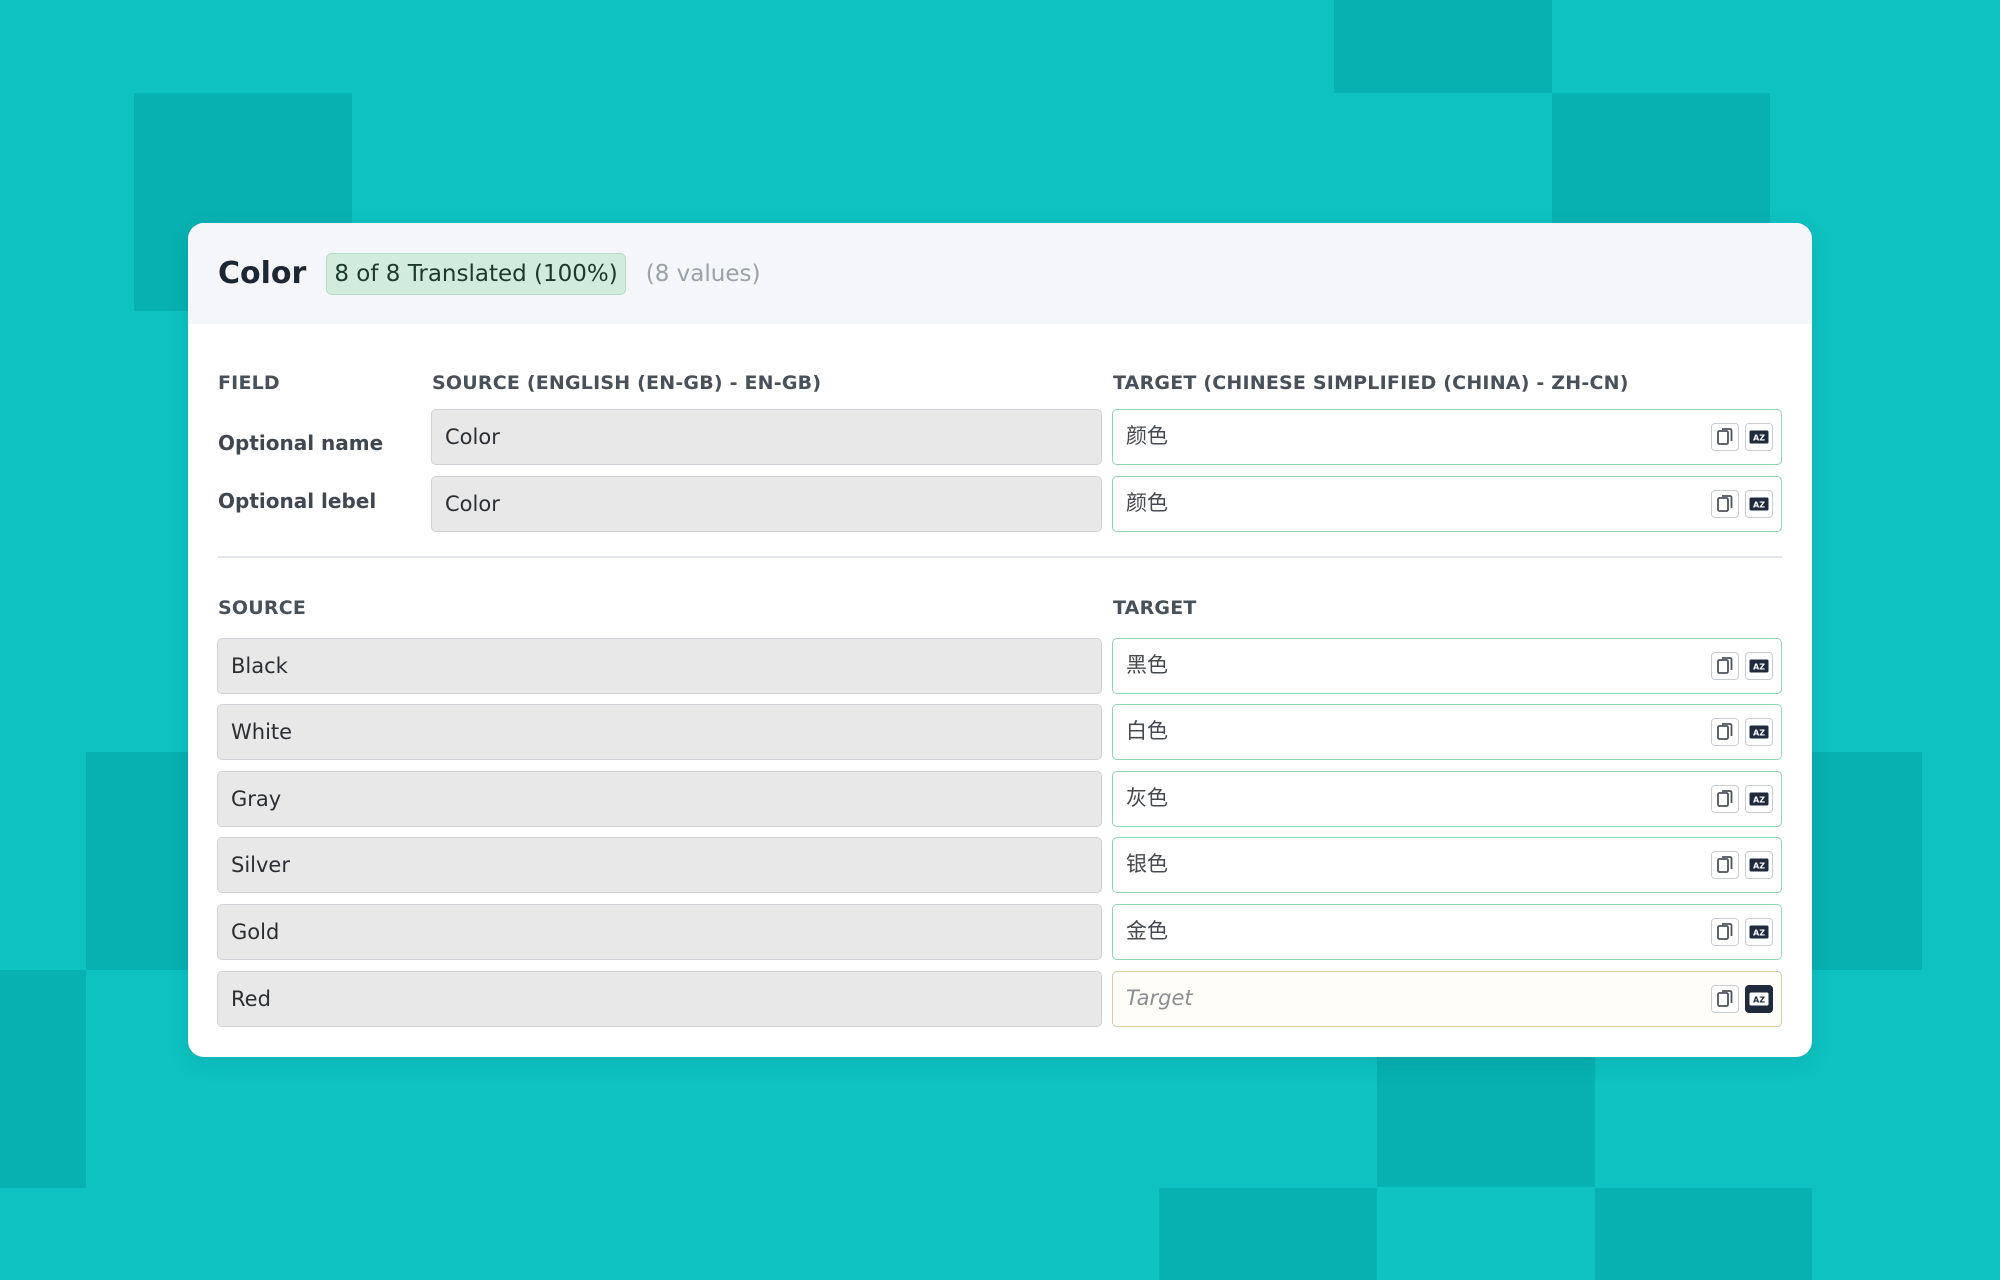 This screenshot has height=1280, width=2000. I want to click on field-source-optional-label: Color, so click(766, 504).